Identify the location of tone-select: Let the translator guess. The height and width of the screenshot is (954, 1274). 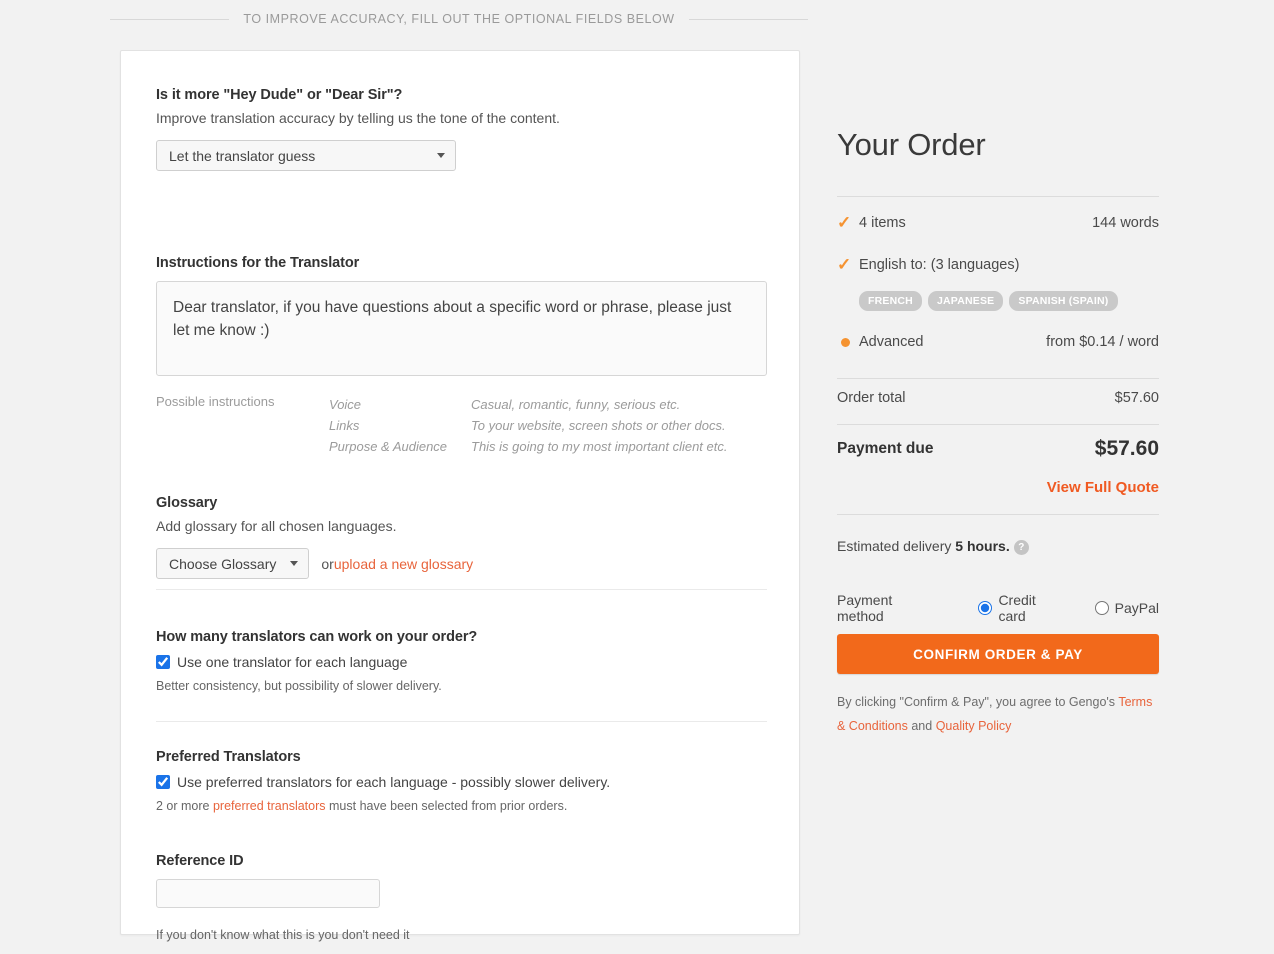
(306, 155).